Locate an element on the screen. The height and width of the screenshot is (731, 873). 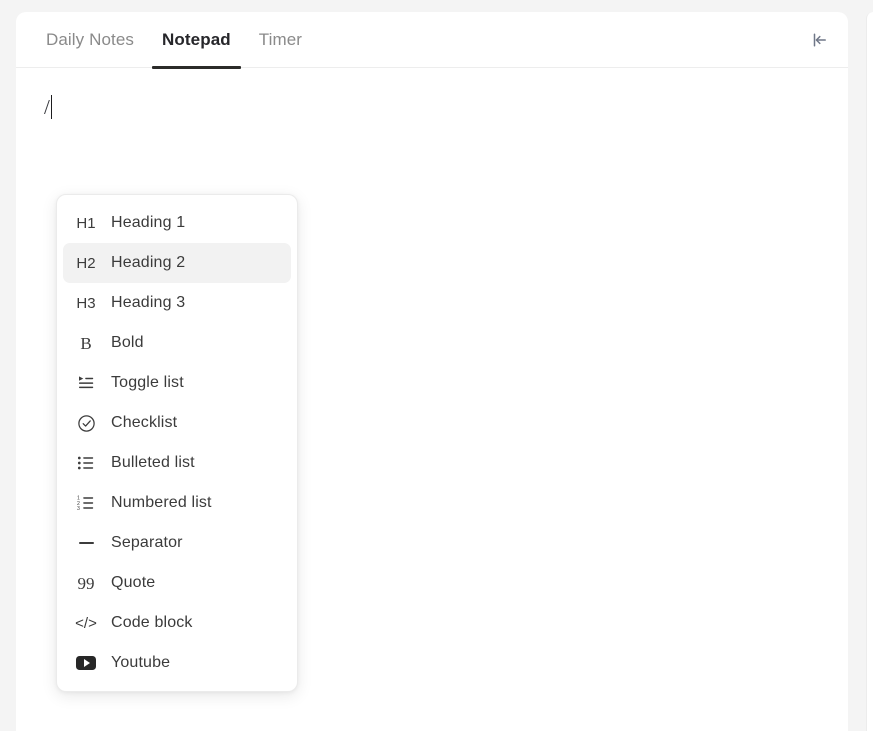
checklist-glyph is located at coordinates (86, 423).